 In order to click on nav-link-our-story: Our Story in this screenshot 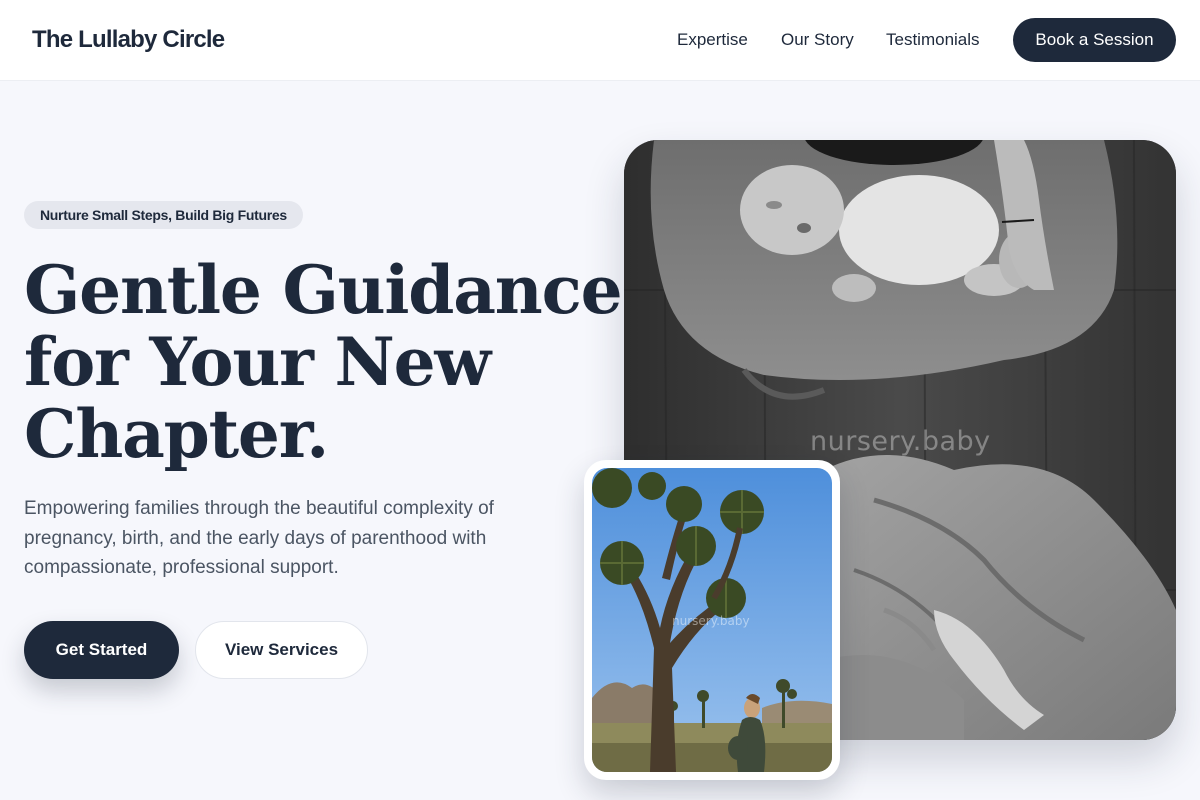, I will do `click(817, 40)`.